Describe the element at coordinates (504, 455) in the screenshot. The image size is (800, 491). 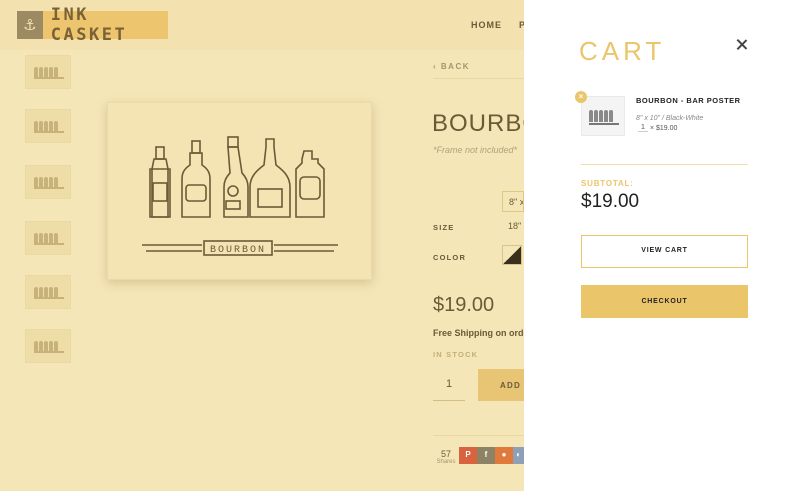
I see `reddit-icon: ●` at that location.